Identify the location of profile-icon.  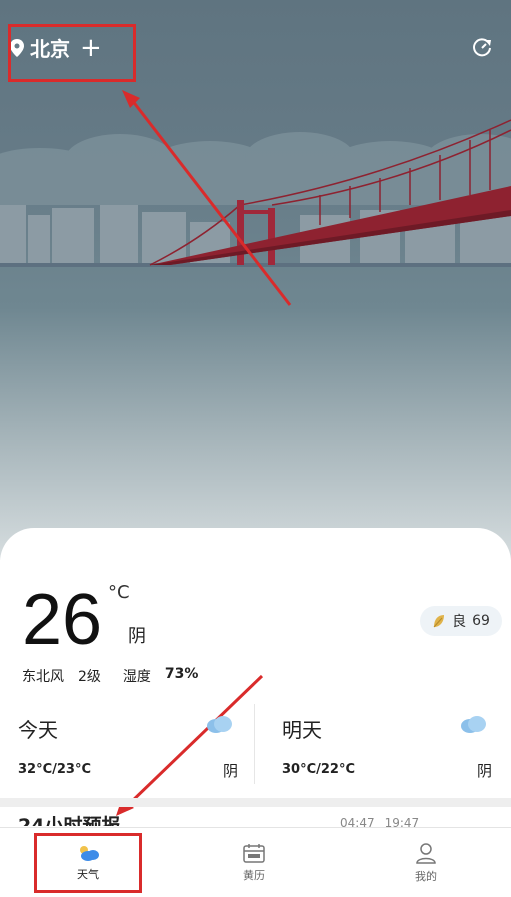
(426, 853).